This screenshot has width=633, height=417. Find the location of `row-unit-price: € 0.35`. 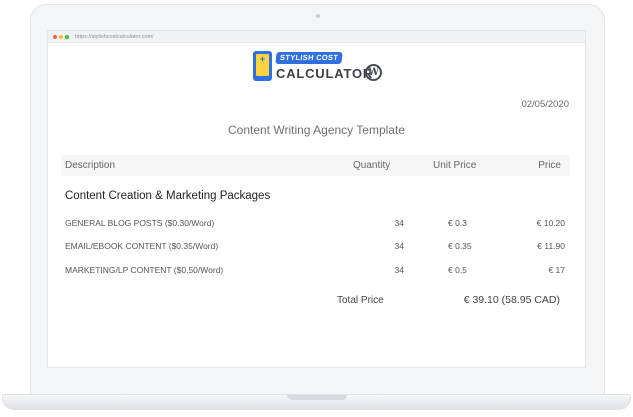

row-unit-price: € 0.35 is located at coordinates (460, 246).